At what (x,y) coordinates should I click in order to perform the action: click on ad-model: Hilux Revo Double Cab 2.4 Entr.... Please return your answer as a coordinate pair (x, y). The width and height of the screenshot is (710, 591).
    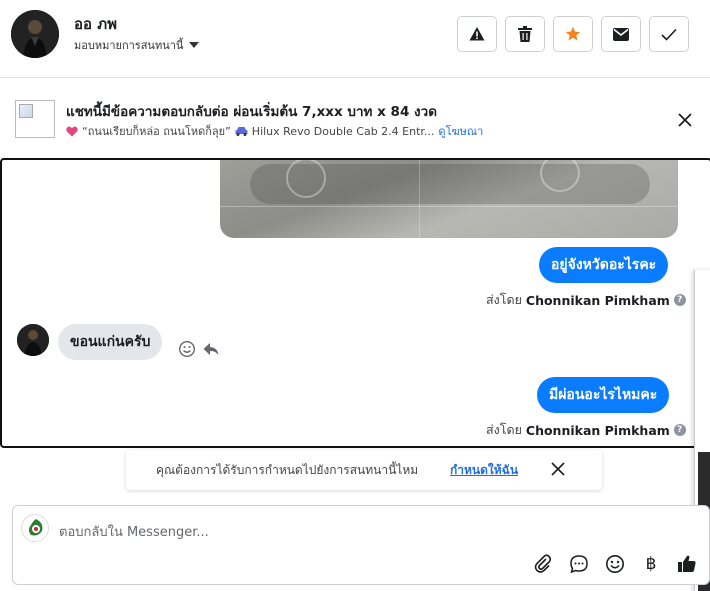
    Looking at the image, I should click on (343, 131).